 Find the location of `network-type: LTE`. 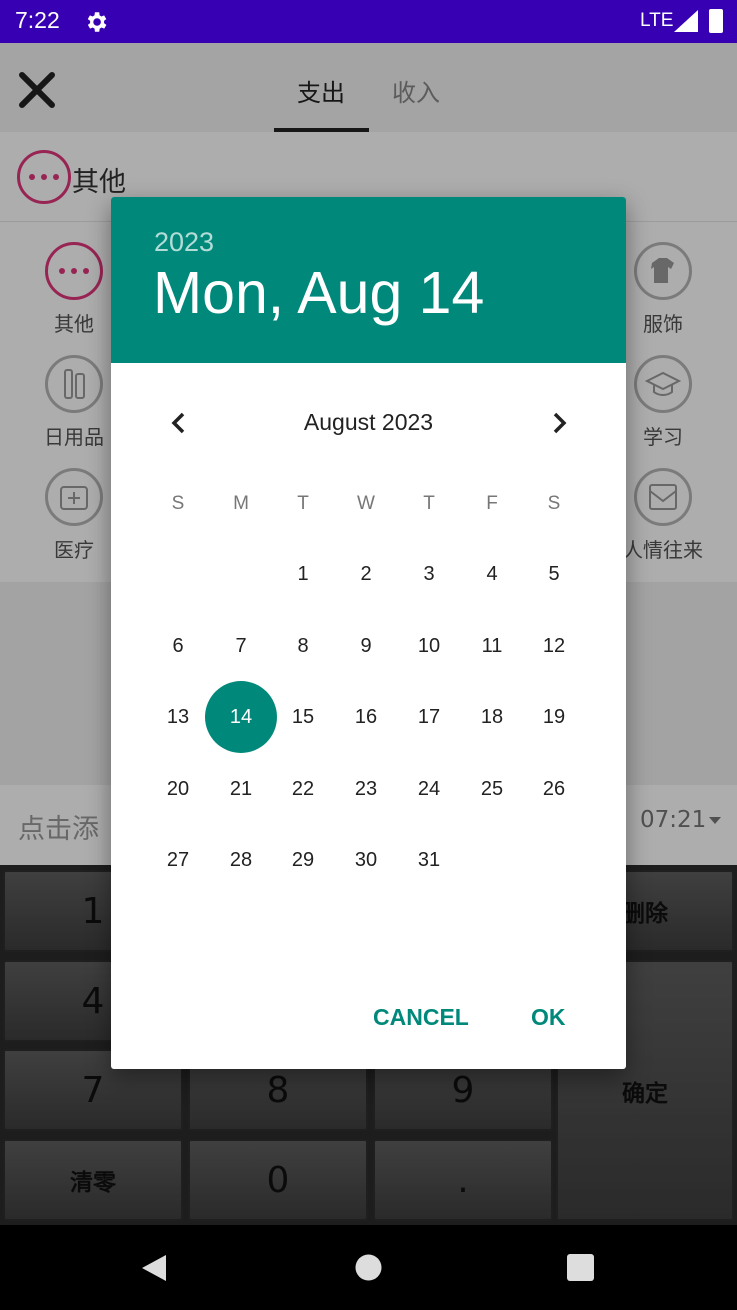

network-type: LTE is located at coordinates (657, 20).